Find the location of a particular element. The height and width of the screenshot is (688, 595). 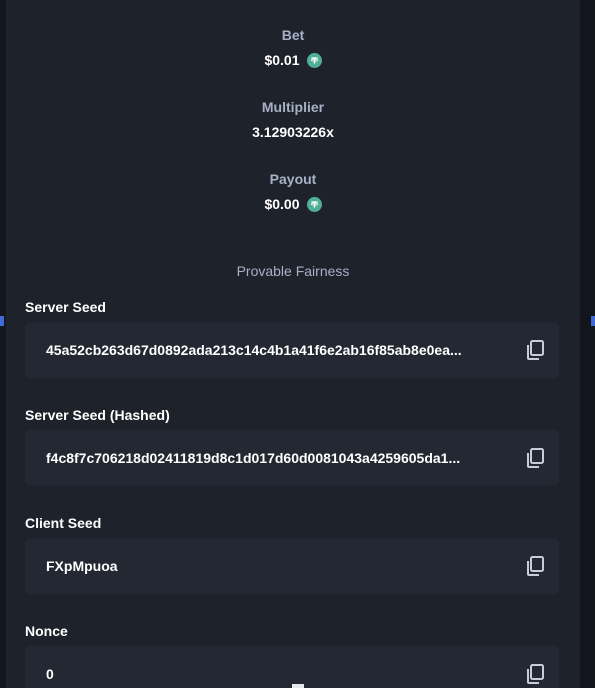

copy-server-seed-hashed-button is located at coordinates (535, 458).